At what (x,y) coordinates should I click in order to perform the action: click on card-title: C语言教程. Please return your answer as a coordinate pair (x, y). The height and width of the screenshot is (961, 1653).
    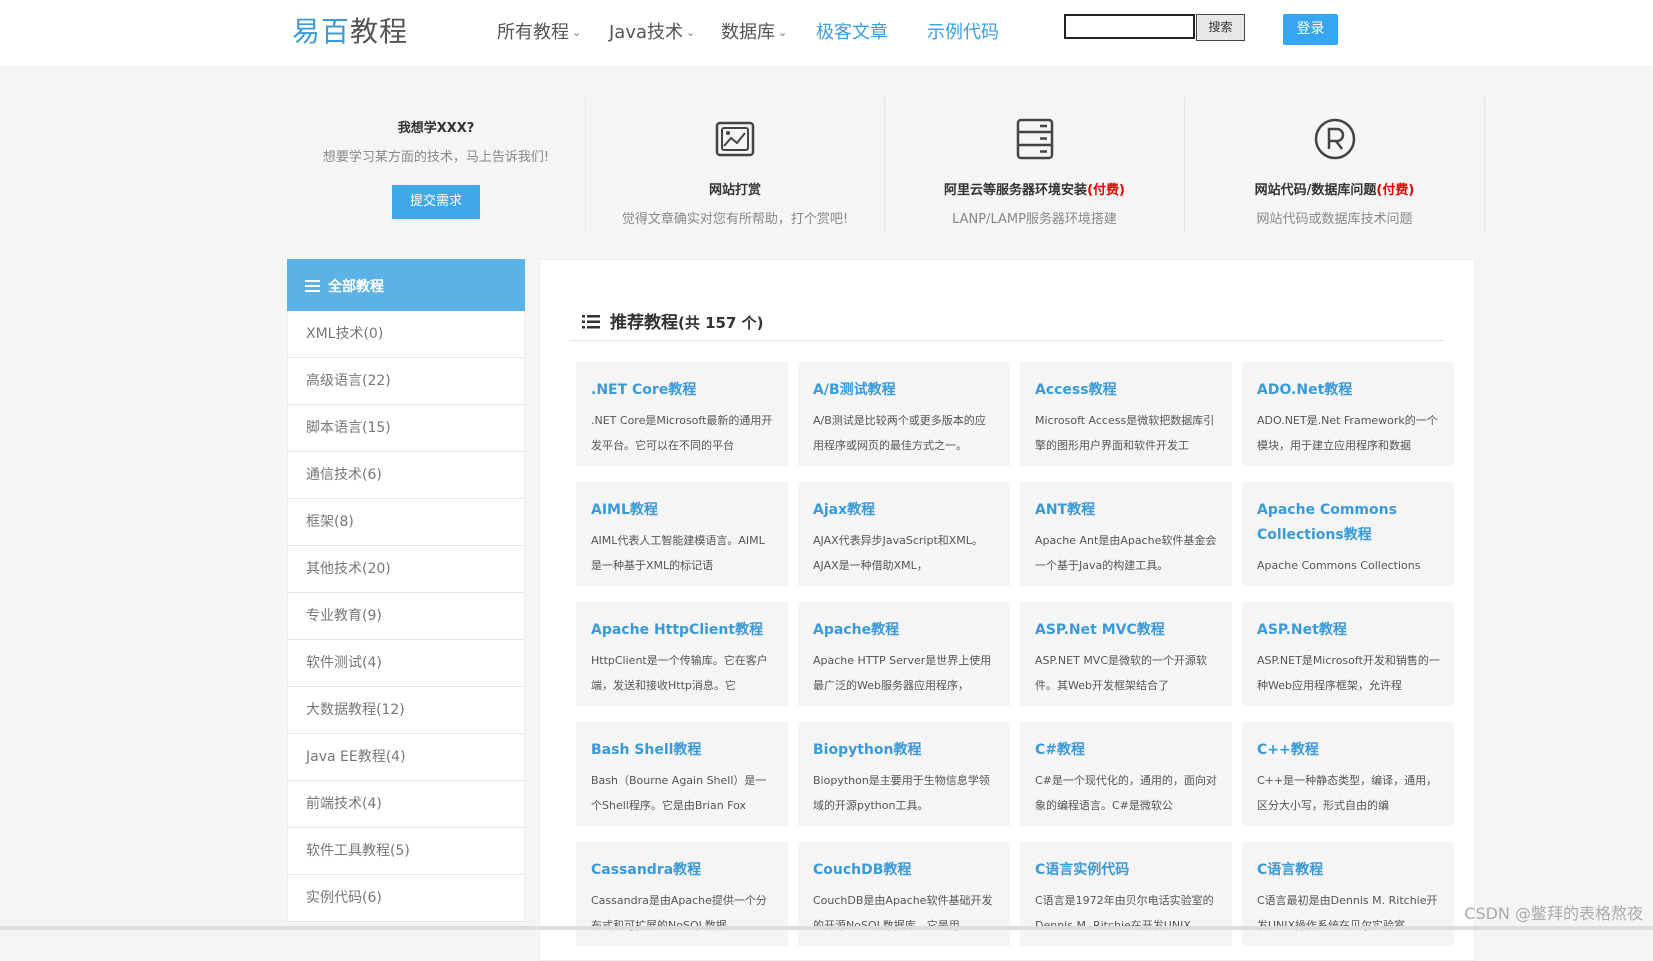
    Looking at the image, I should click on (1290, 870).